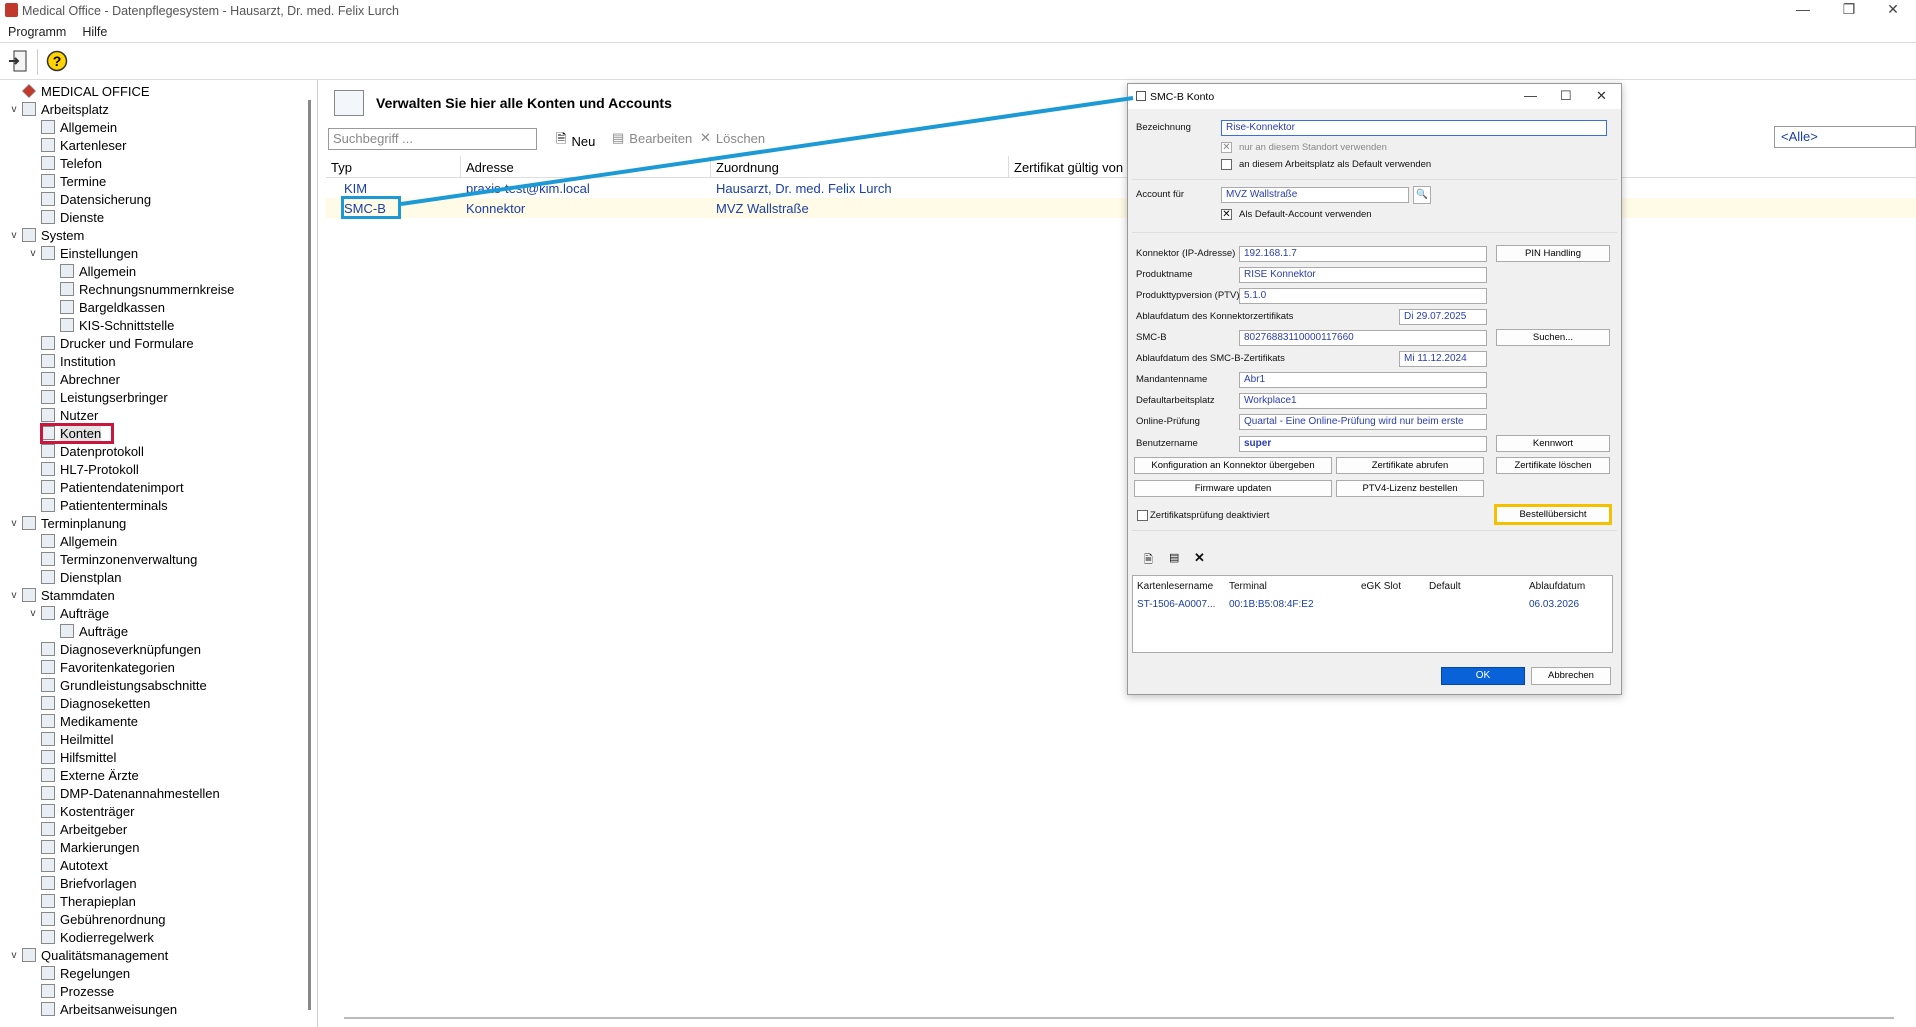 The width and height of the screenshot is (1916, 1027). I want to click on ok-button: OK, so click(1483, 676).